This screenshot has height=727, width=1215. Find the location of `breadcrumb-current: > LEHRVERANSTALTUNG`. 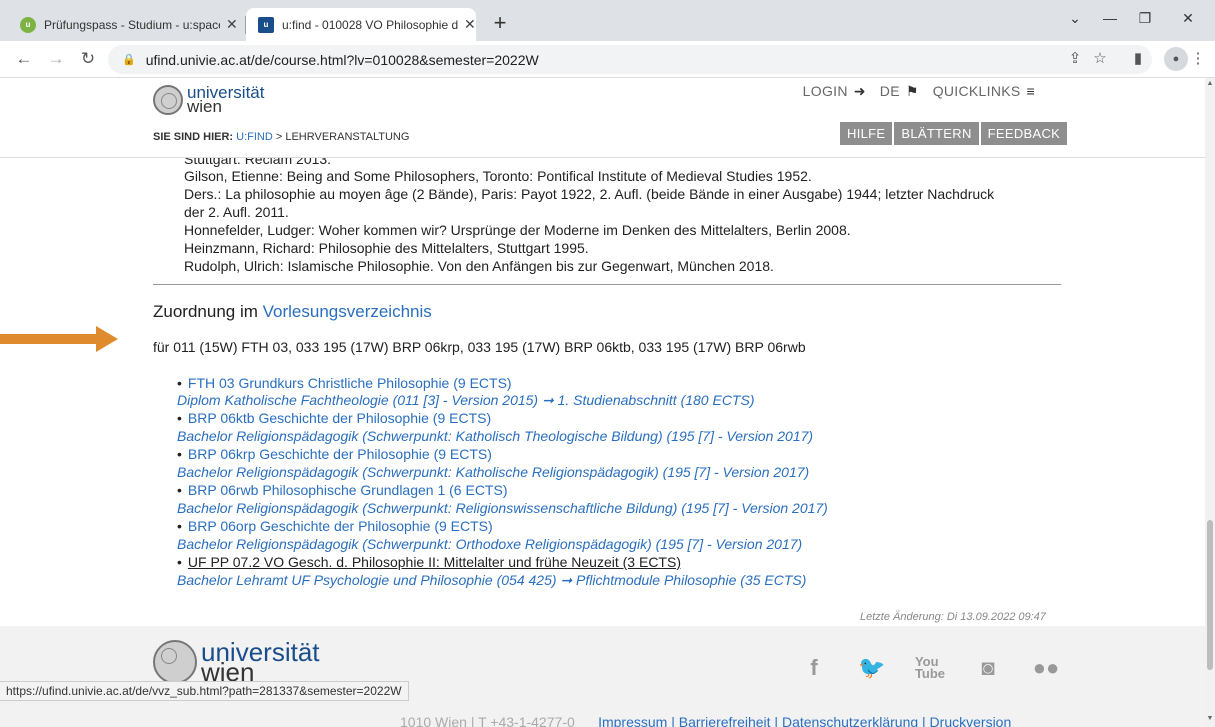

breadcrumb-current: > LEHRVERANSTALTUNG is located at coordinates (341, 137).